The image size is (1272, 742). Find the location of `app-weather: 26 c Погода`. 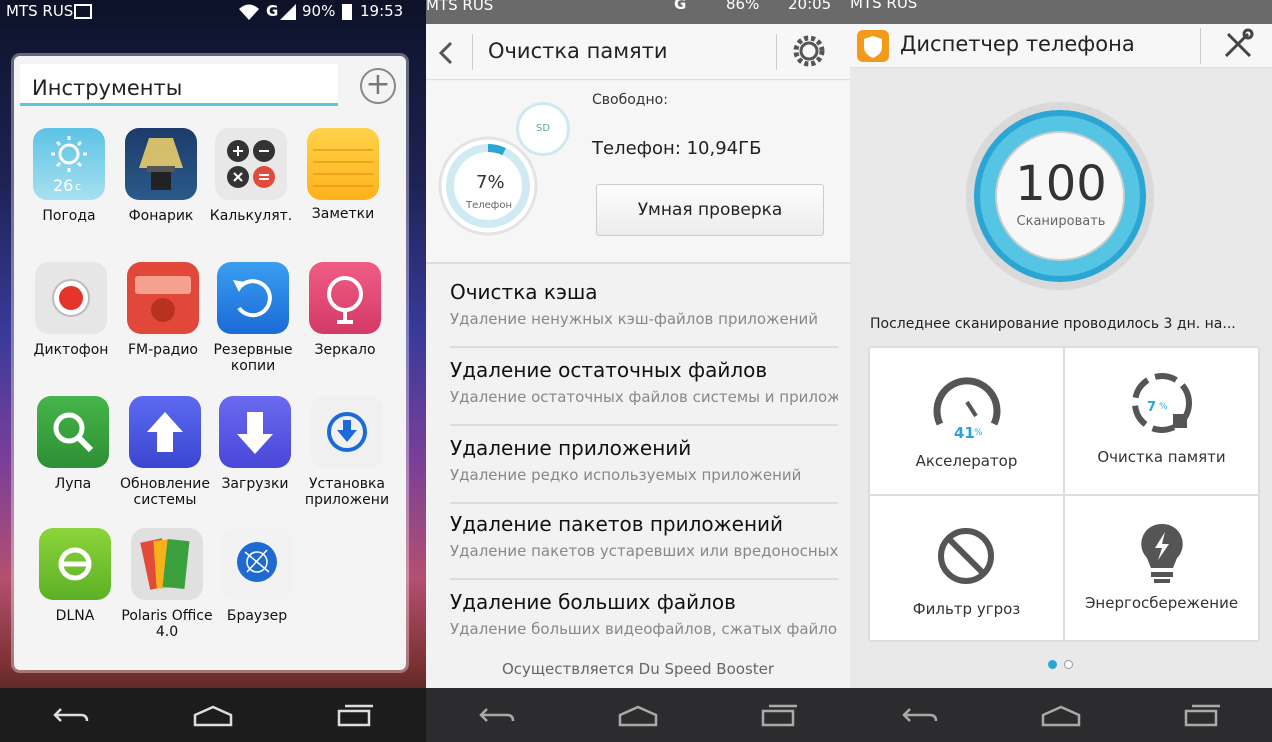

app-weather: 26 c Погода is located at coordinates (69, 176).